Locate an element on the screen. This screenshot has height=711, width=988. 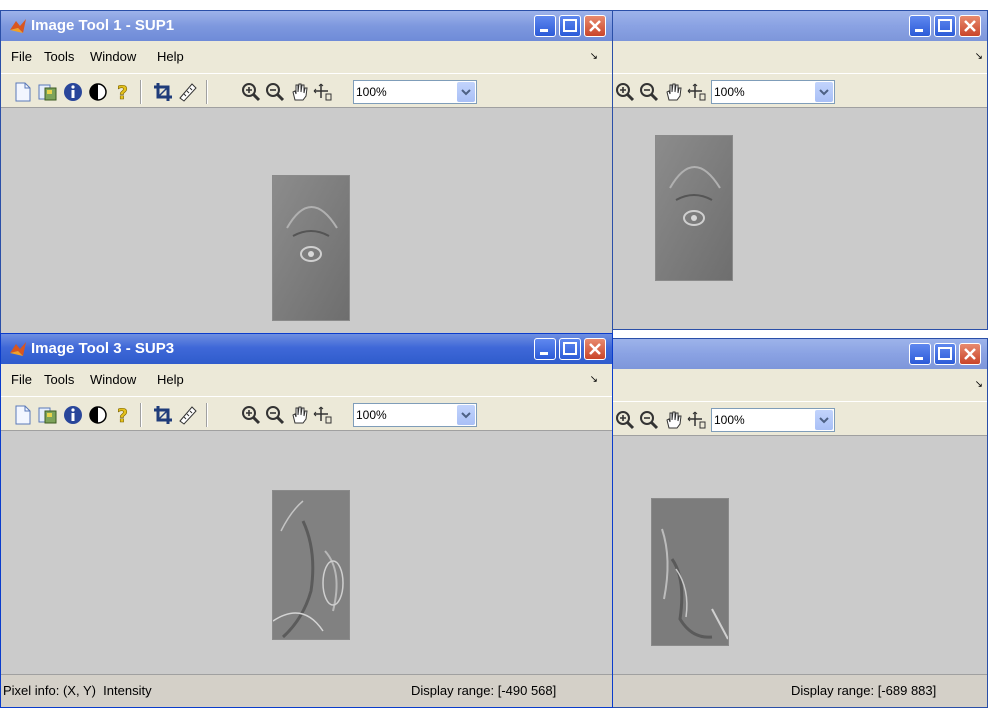
window-title: Image Tool 3 - SUP3 is located at coordinates (103, 348).